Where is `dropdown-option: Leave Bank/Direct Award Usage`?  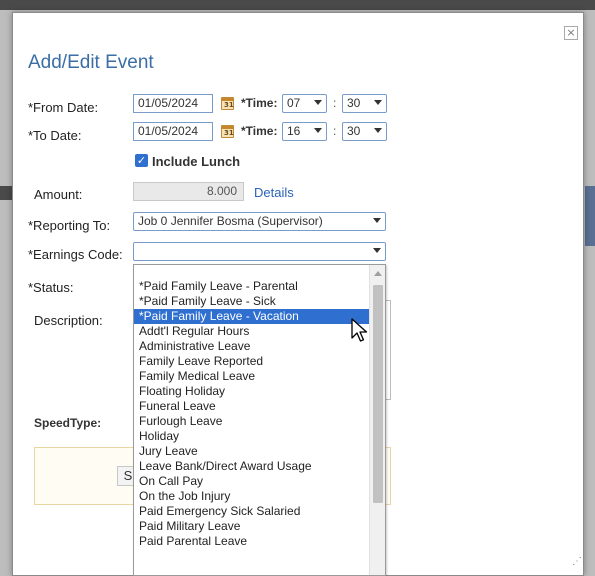 dropdown-option: Leave Bank/Direct Award Usage is located at coordinates (252, 466).